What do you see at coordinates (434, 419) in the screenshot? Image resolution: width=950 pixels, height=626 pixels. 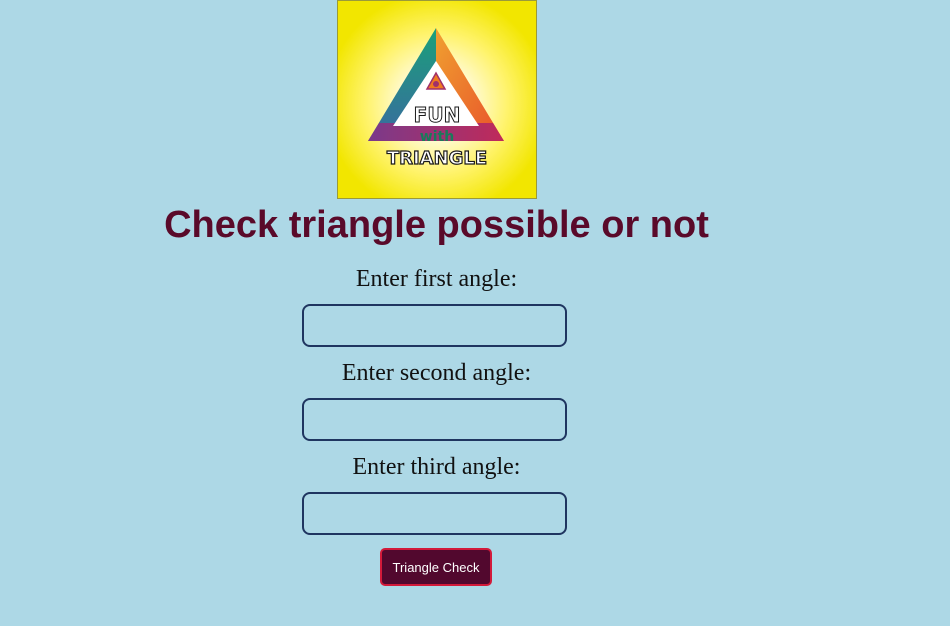 I see `second-angle-input` at bounding box center [434, 419].